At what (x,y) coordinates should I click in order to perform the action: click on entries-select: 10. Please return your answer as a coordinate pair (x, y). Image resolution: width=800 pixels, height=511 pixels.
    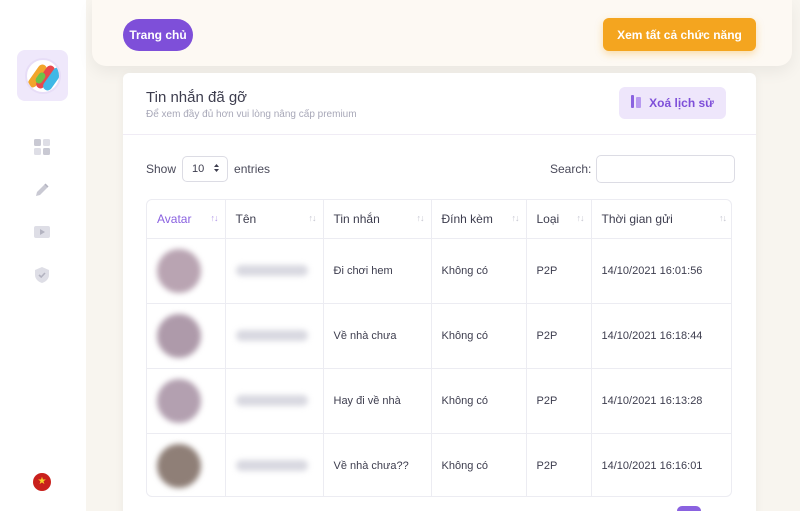
    Looking at the image, I should click on (205, 169).